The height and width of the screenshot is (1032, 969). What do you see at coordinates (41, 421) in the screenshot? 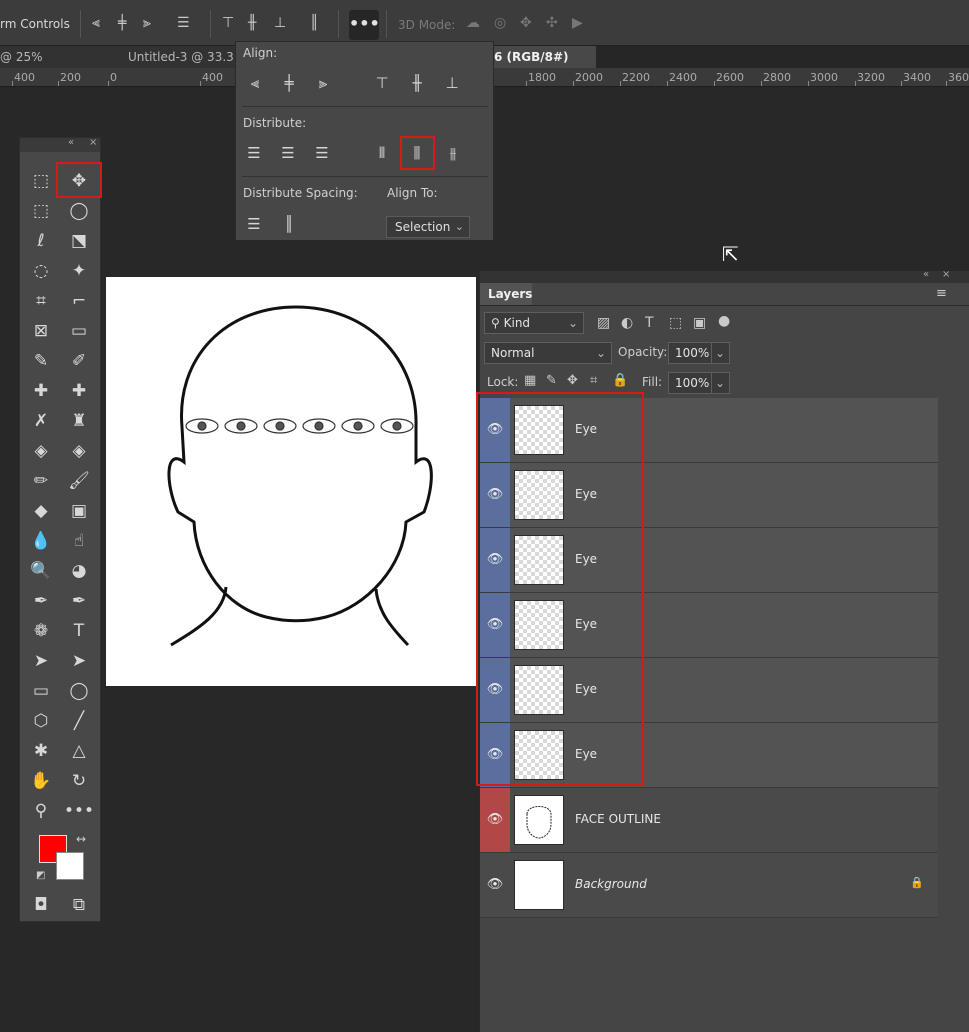
I see `content-aware-move-icon: ✗` at bounding box center [41, 421].